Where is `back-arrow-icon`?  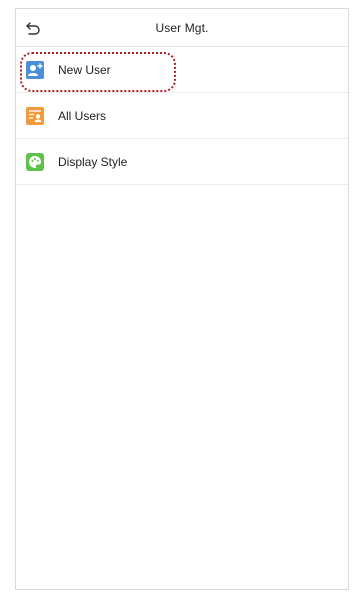
back-arrow-icon is located at coordinates (33, 28).